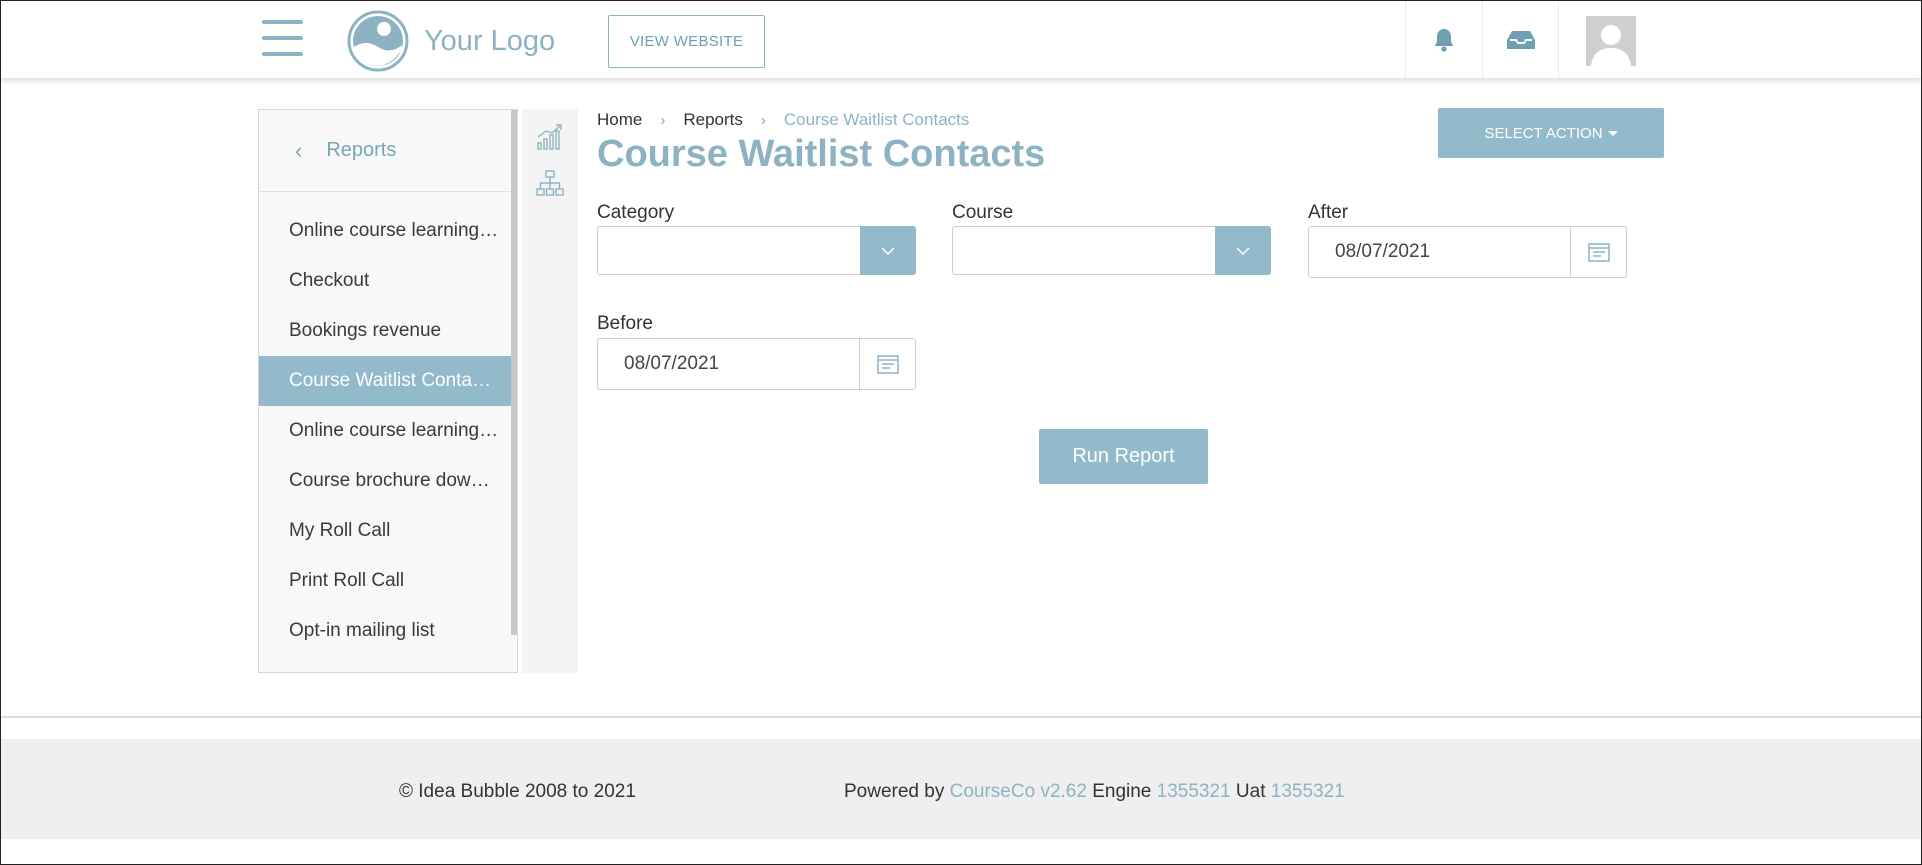 This screenshot has height=865, width=1922. I want to click on breadcrumb-reports: Reports, so click(713, 120).